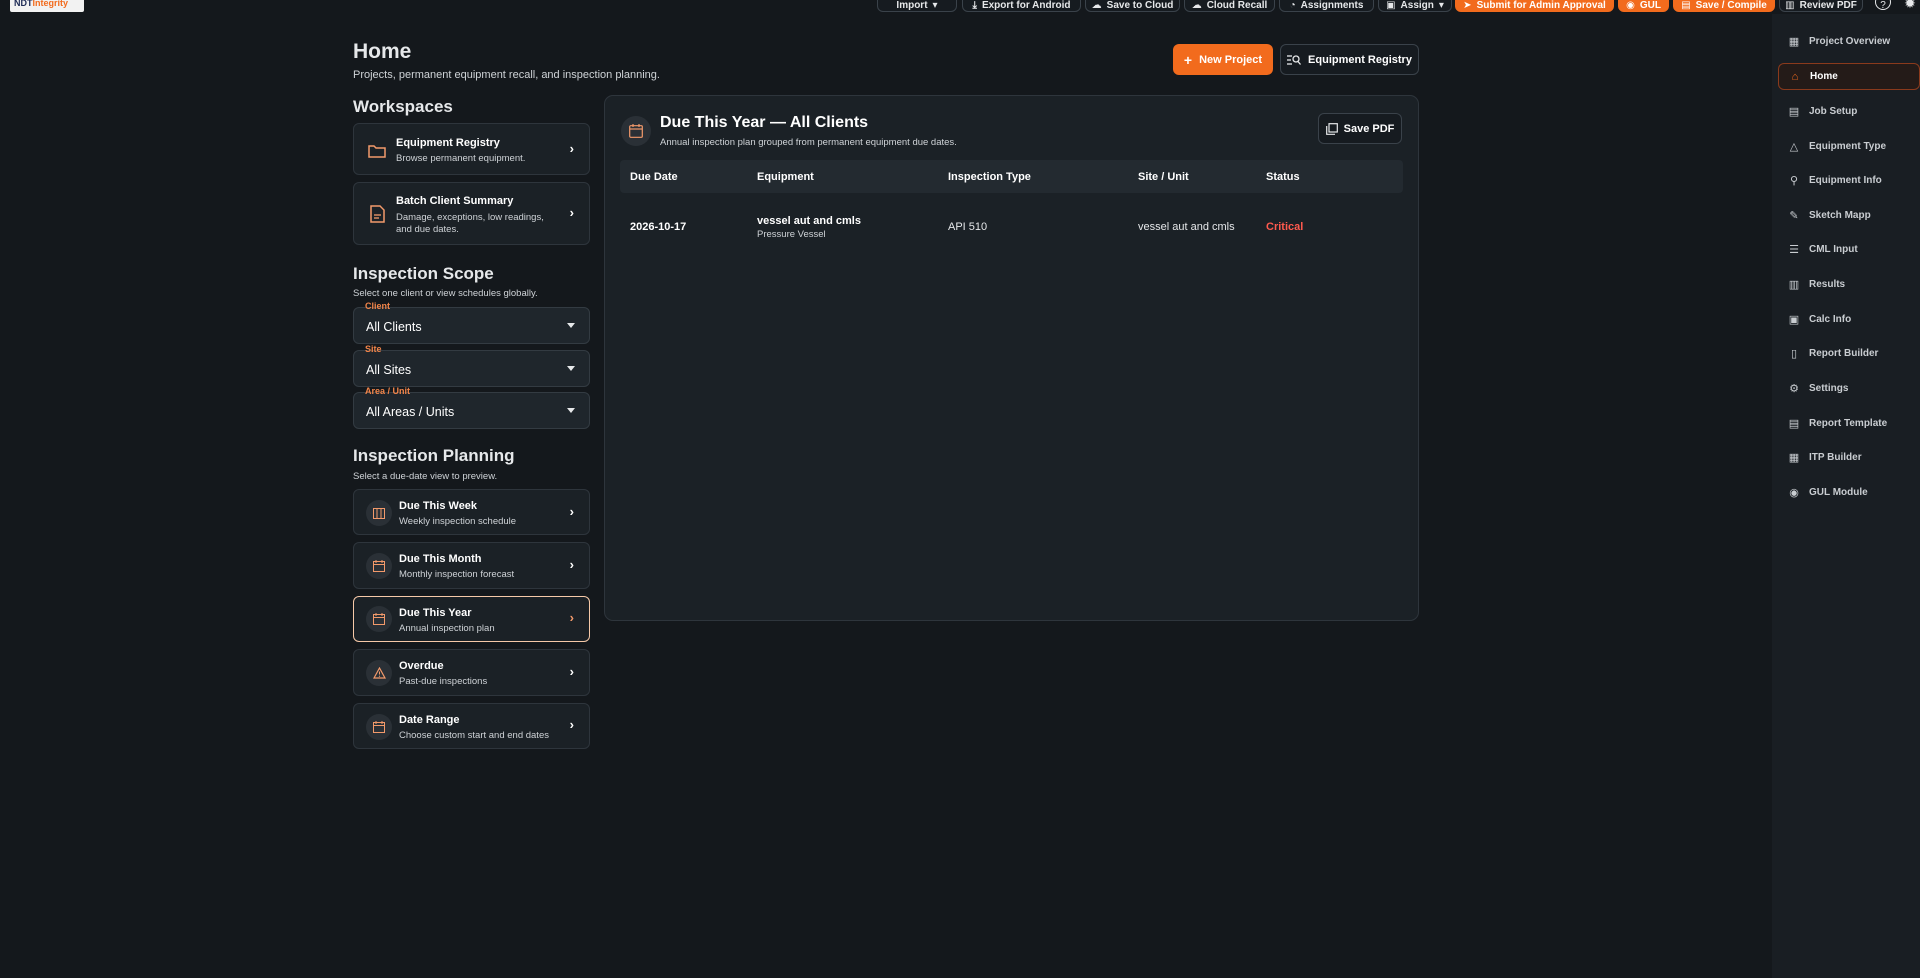 This screenshot has height=978, width=1920. What do you see at coordinates (379, 673) in the screenshot?
I see `warning-icon` at bounding box center [379, 673].